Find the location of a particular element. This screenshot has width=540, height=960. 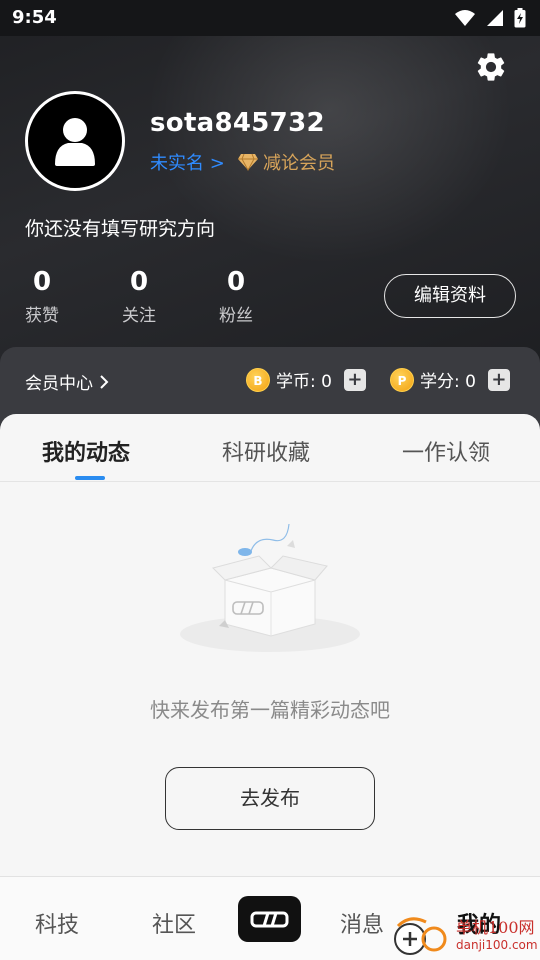

xuebi-label: 学币: 0 is located at coordinates (304, 382).